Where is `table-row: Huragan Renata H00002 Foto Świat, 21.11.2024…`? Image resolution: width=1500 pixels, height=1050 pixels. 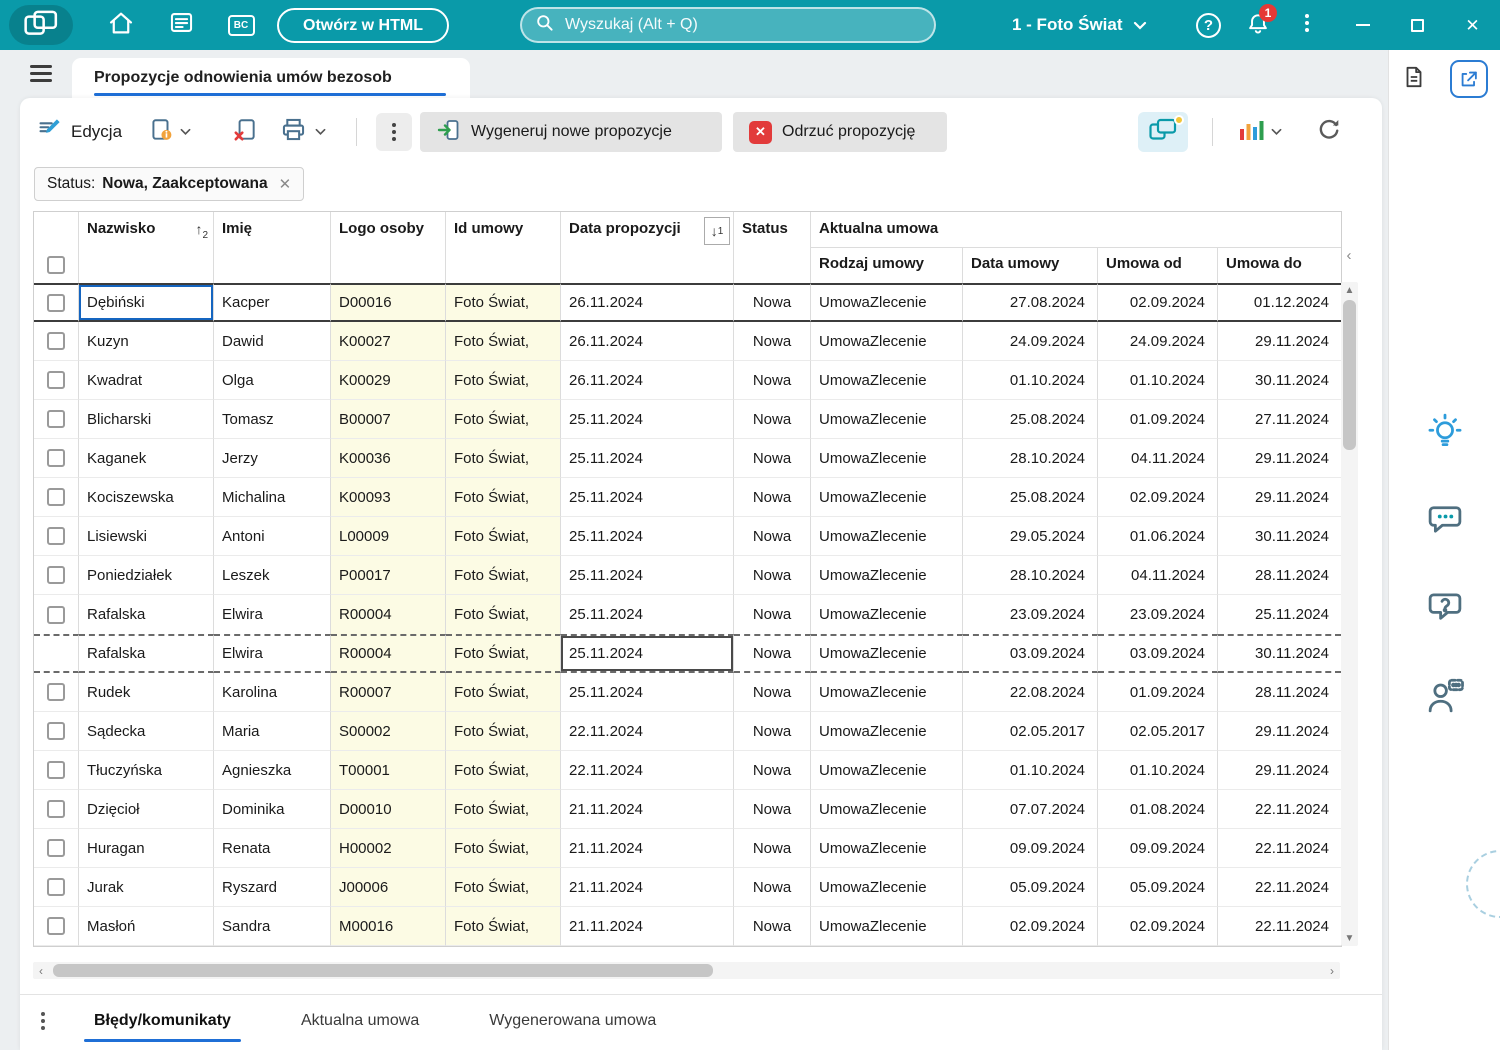 table-row: Huragan Renata H00002 Foto Świat, 21.11.2024… is located at coordinates (687, 848).